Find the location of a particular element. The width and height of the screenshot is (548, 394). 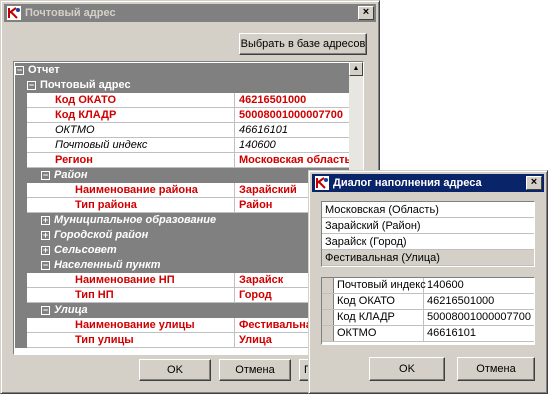

group-street: − Улица is located at coordinates (182, 310).